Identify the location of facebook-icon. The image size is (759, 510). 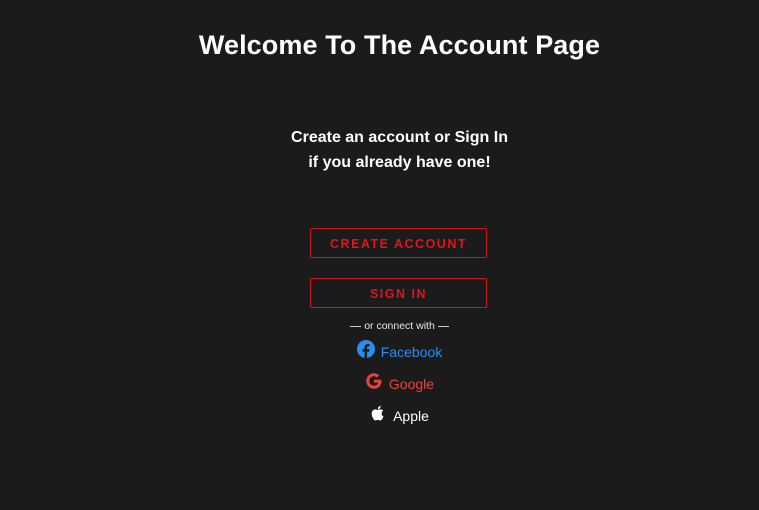
(365, 352).